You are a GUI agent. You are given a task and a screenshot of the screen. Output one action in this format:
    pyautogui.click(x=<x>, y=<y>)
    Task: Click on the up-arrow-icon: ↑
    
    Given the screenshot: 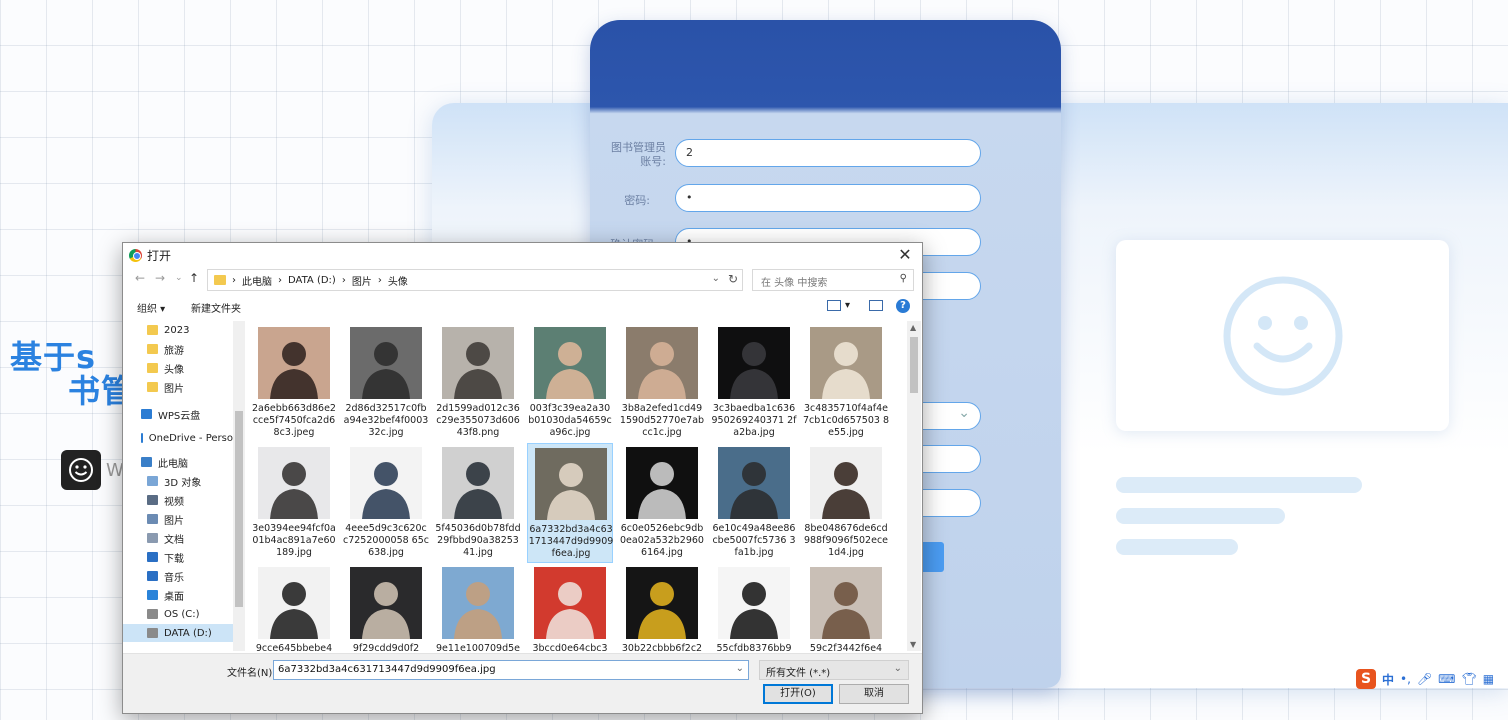 What is the action you would take?
    pyautogui.click(x=194, y=278)
    